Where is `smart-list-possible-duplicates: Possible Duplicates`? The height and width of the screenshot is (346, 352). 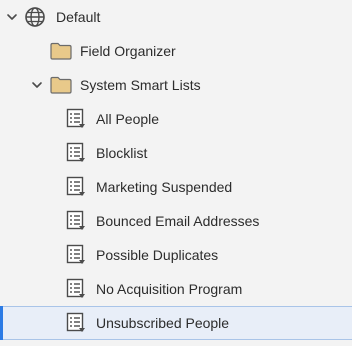 smart-list-possible-duplicates: Possible Duplicates is located at coordinates (176, 255).